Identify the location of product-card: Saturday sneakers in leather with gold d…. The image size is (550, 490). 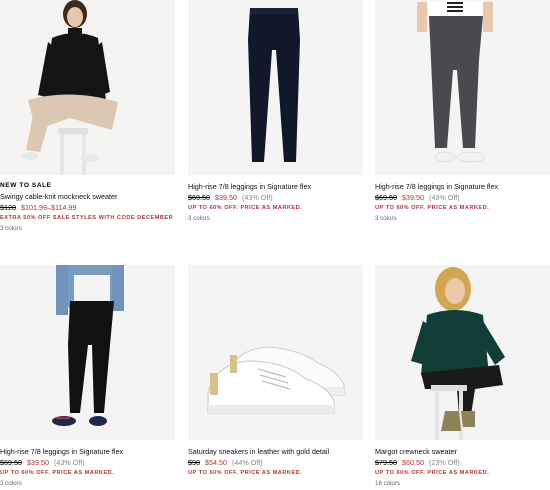
(275, 371).